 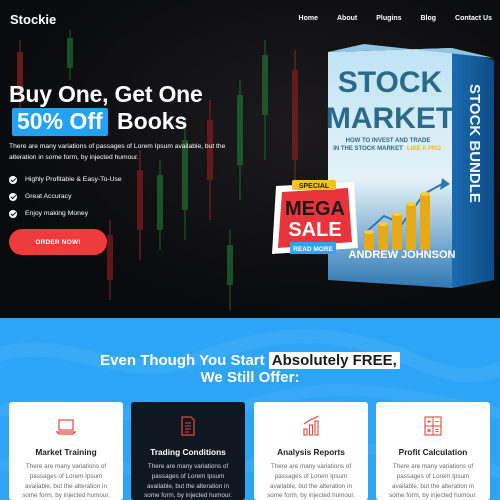 What do you see at coordinates (388, 141) in the screenshot?
I see `book-subtitle-line1: HOW TO INVEST AND TRADE` at bounding box center [388, 141].